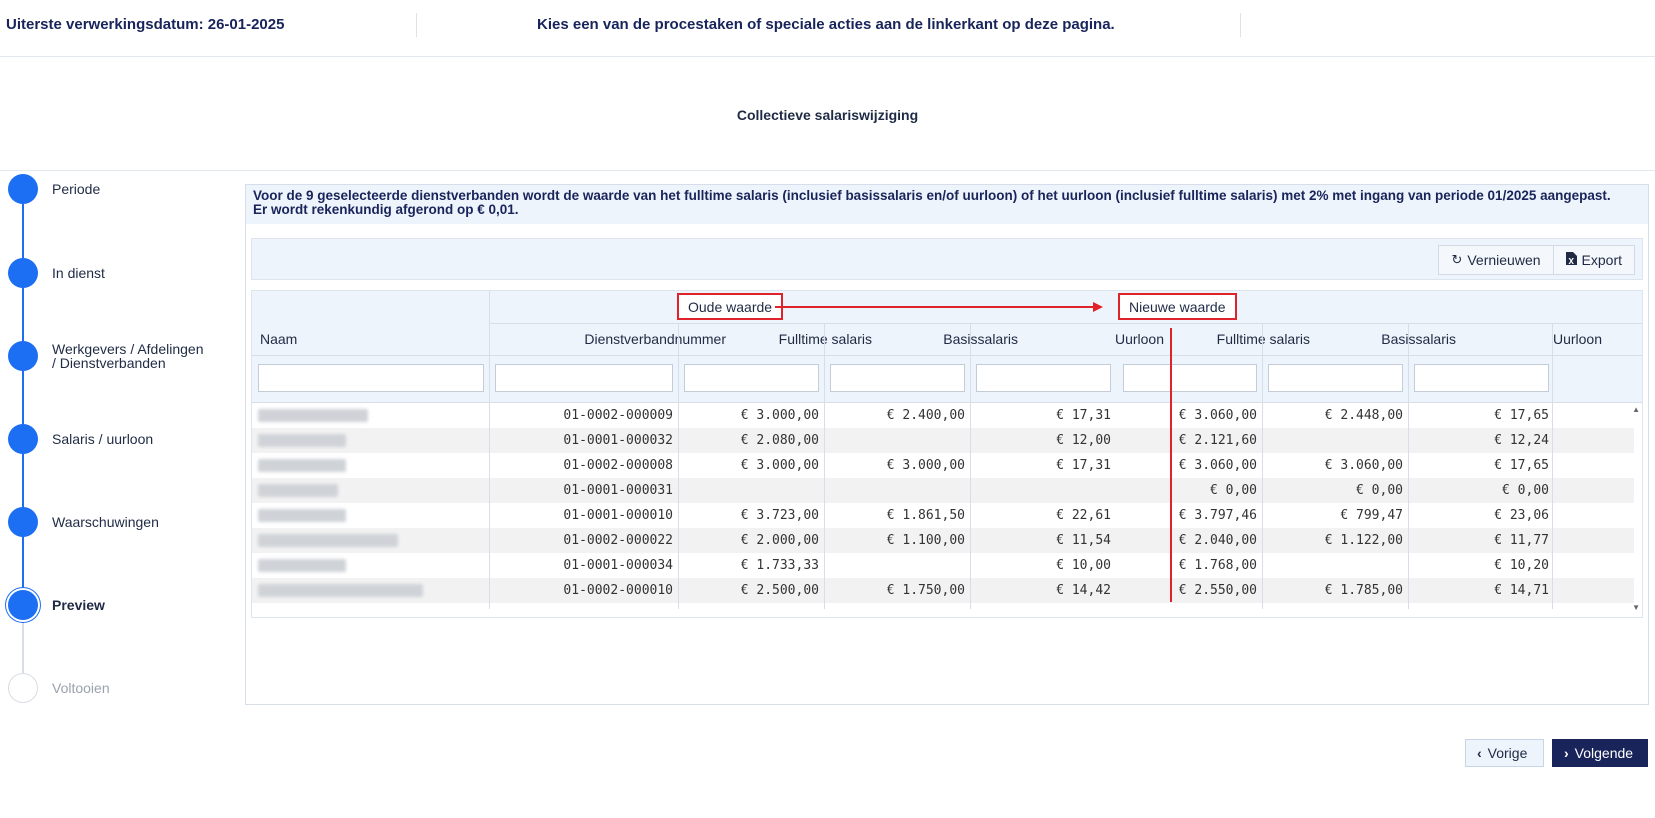 This screenshot has height=818, width=1655. What do you see at coordinates (23, 688) in the screenshot?
I see `step-pending-icon` at bounding box center [23, 688].